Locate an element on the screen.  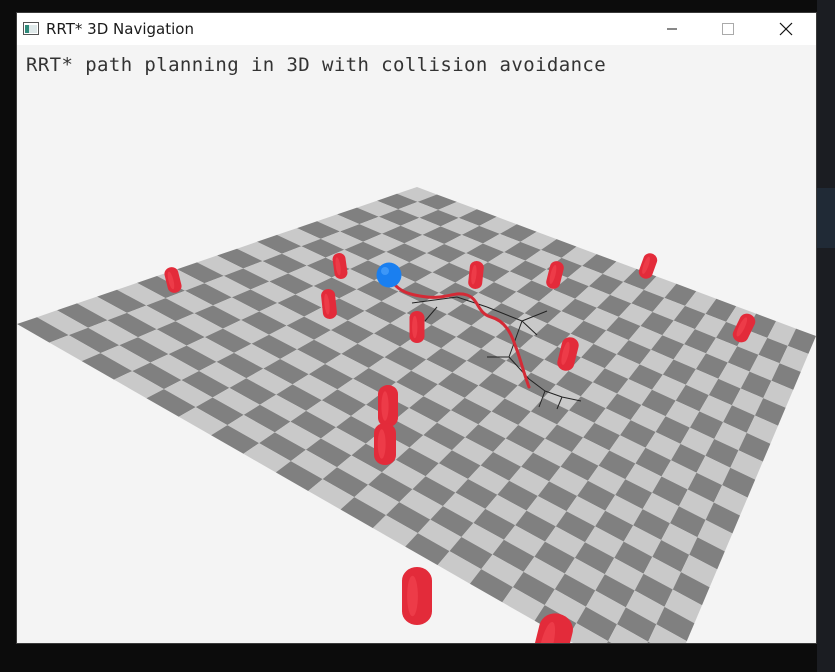
close-icon is located at coordinates (786, 29).